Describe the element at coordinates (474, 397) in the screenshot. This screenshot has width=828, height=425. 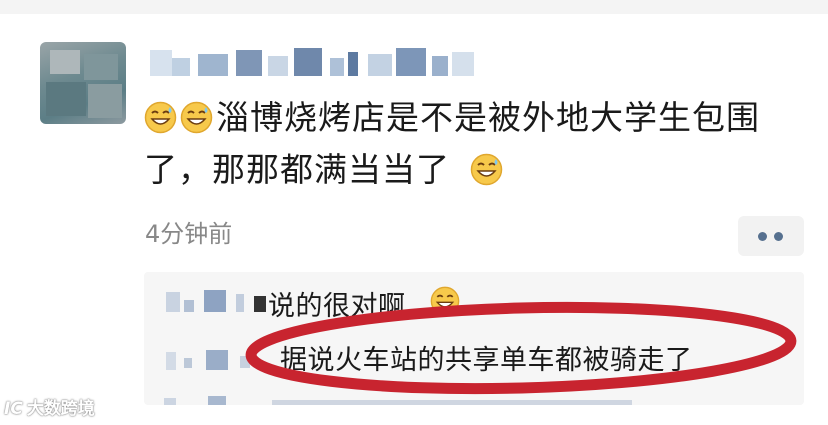
I see `comment-item-partial` at that location.